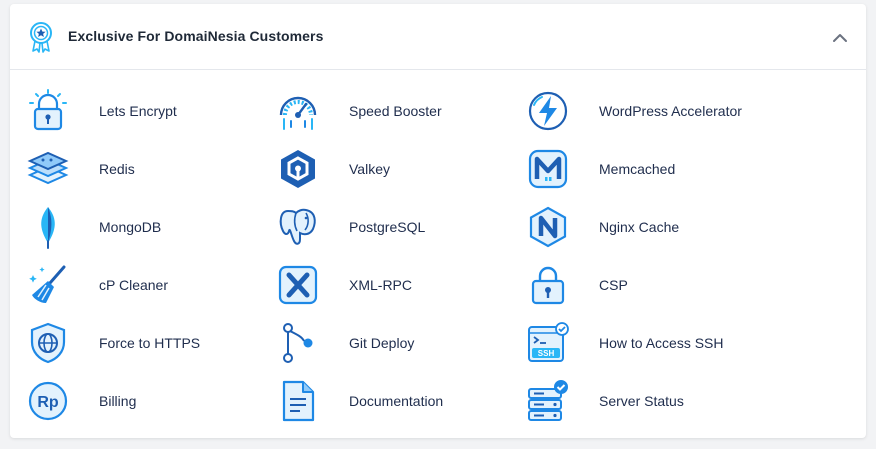 This screenshot has width=876, height=449. What do you see at coordinates (41, 37) in the screenshot?
I see `award-badge-icon` at bounding box center [41, 37].